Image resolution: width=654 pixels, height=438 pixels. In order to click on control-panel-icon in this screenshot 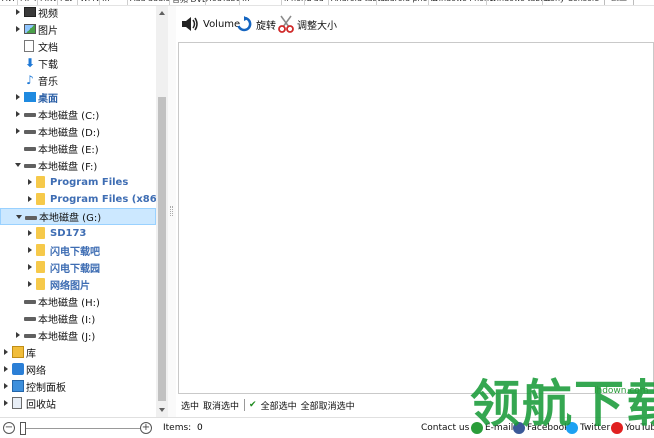, I will do `click(18, 386)`.